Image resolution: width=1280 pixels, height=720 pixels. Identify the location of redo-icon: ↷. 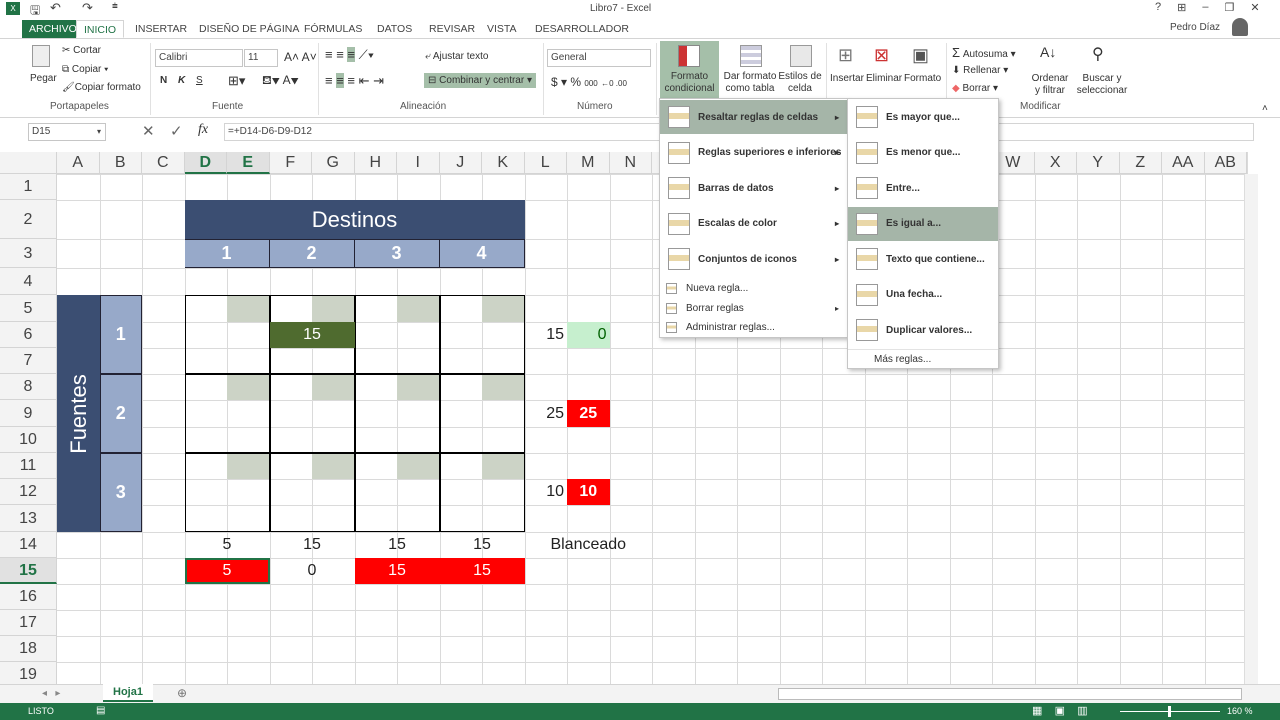
(87, 8).